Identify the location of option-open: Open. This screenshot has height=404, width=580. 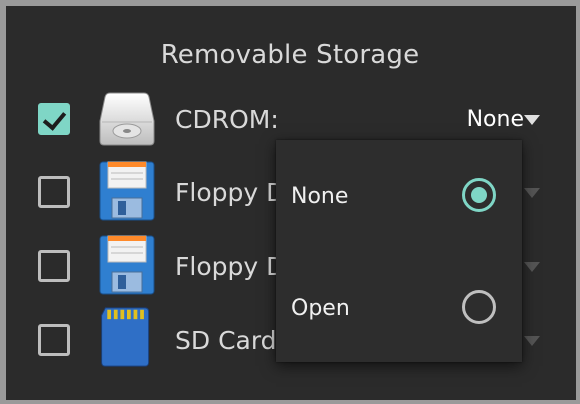
(399, 308).